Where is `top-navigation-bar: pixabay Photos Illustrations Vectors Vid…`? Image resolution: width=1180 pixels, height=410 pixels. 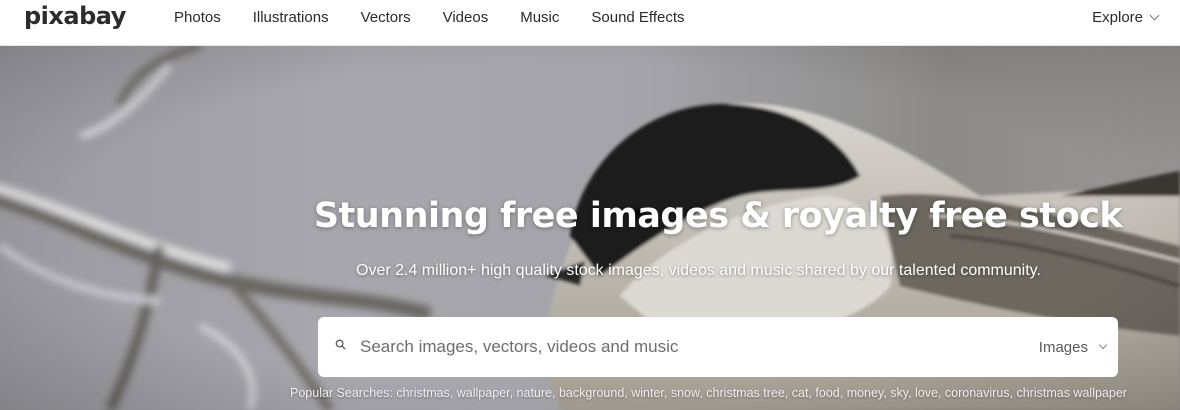
top-navigation-bar: pixabay Photos Illustrations Vectors Vid… is located at coordinates (590, 23).